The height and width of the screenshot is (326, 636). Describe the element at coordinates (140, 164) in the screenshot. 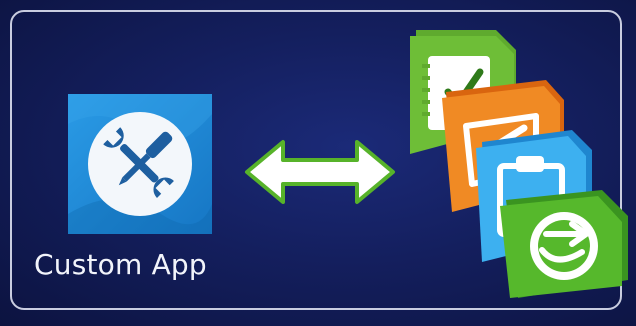

I see `custom-app-tile` at that location.